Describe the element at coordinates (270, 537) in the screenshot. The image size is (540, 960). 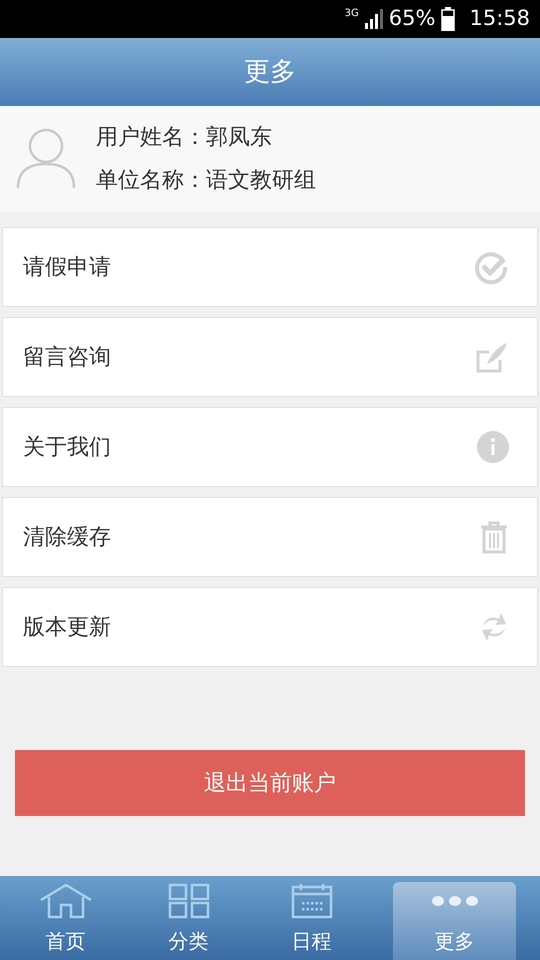
I see `menu-item: 清除缓存` at that location.